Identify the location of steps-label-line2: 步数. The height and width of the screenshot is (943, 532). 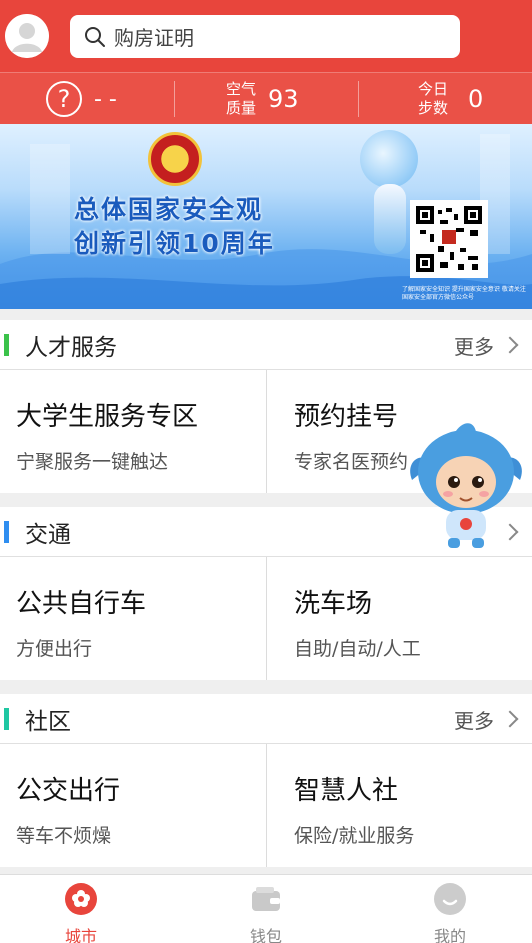
(433, 108).